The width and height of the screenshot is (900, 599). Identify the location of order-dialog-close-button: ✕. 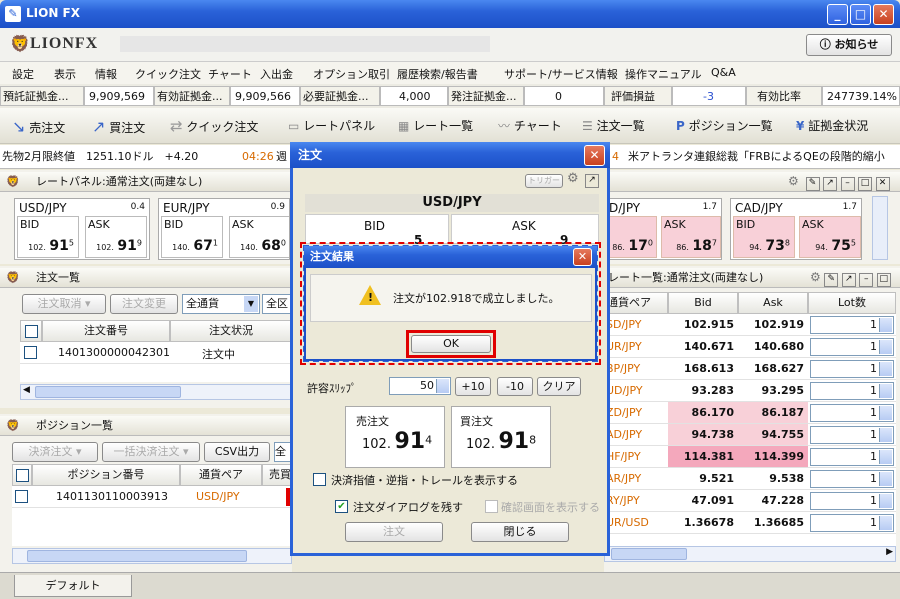
(594, 155).